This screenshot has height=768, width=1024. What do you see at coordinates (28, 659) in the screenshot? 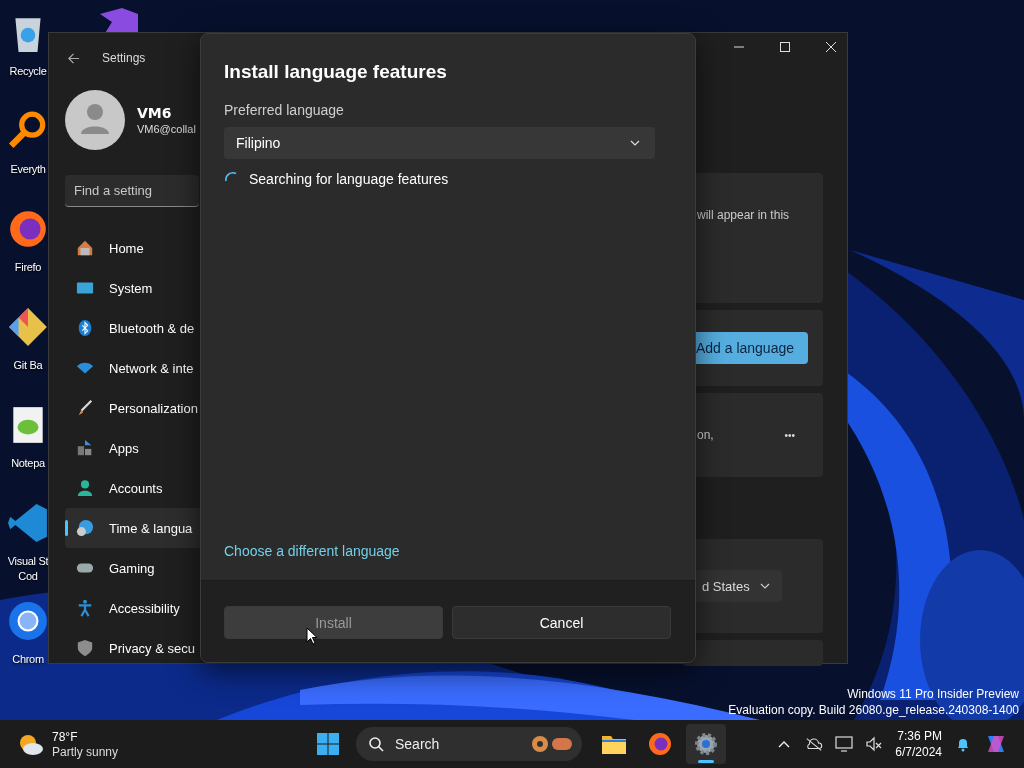
I see `desktop-icon-label: Chrom` at bounding box center [28, 659].